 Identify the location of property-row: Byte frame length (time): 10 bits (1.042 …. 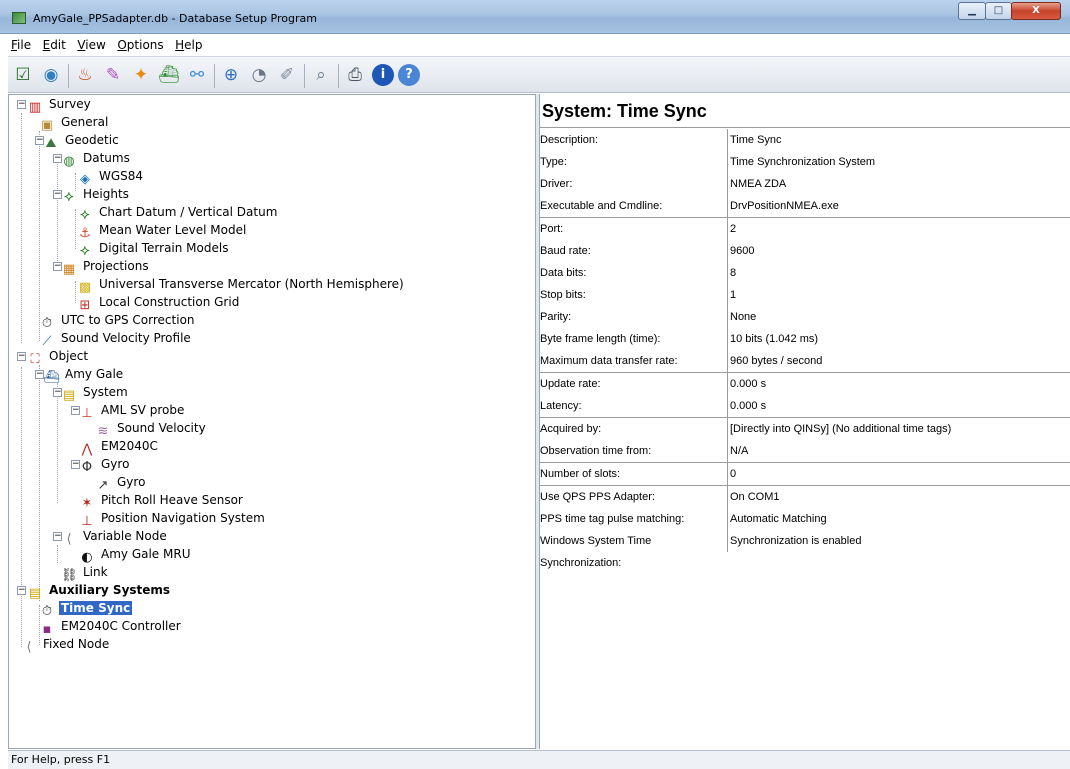
(805, 339).